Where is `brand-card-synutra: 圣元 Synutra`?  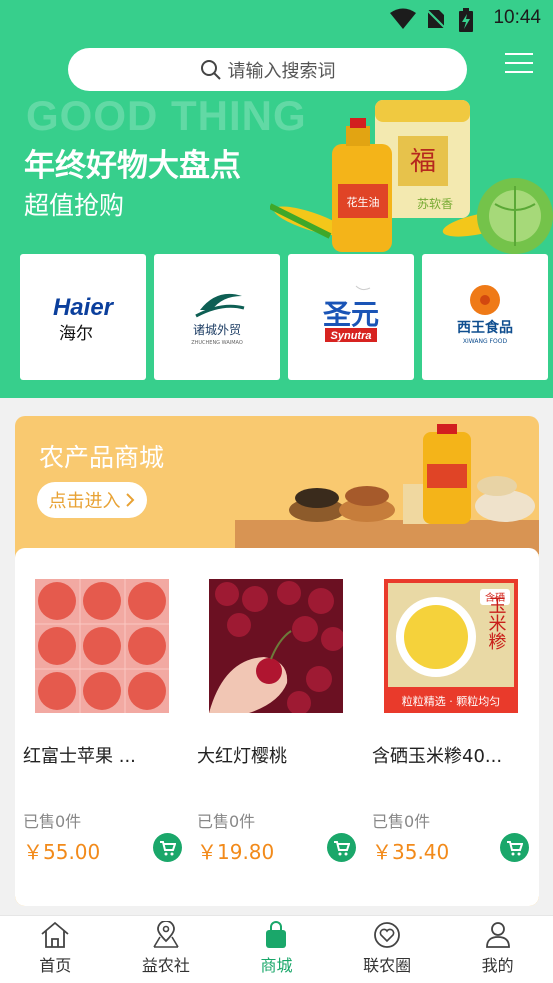 brand-card-synutra: 圣元 Synutra is located at coordinates (351, 317).